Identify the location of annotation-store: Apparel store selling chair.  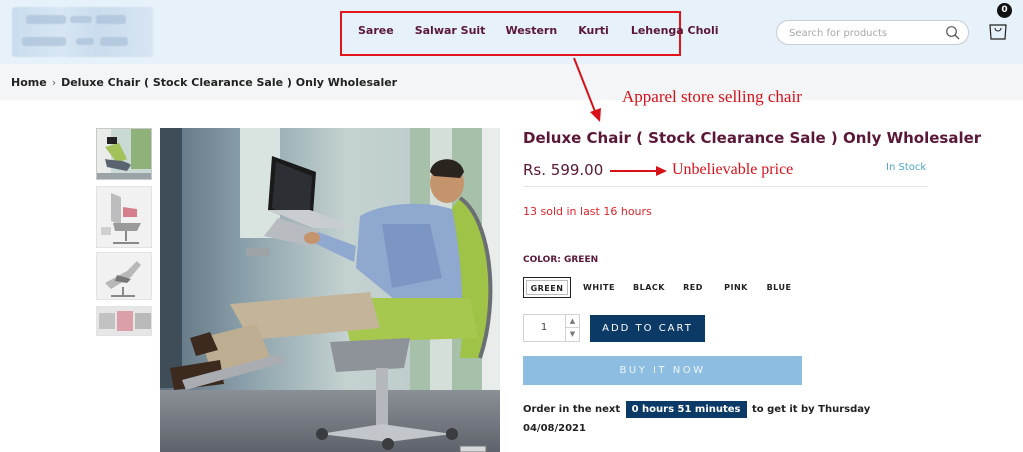
(712, 96).